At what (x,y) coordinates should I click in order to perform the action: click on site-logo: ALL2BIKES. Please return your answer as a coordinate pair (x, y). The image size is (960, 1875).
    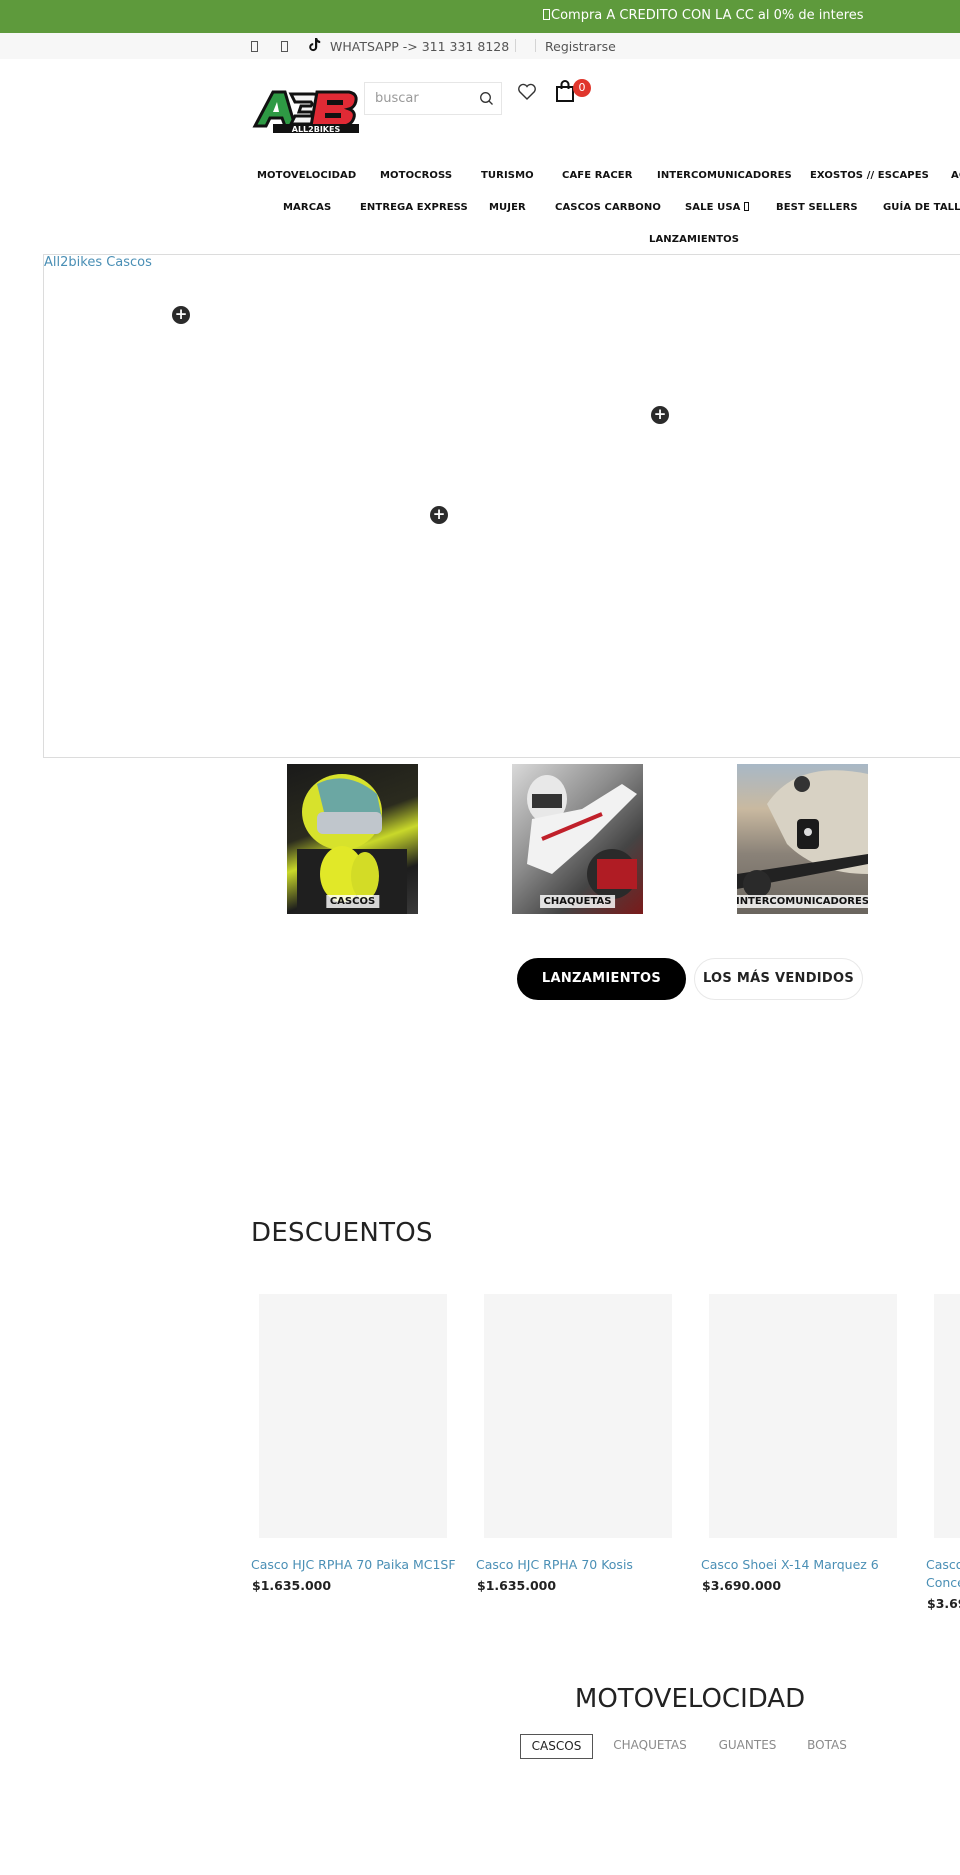
    Looking at the image, I should click on (306, 110).